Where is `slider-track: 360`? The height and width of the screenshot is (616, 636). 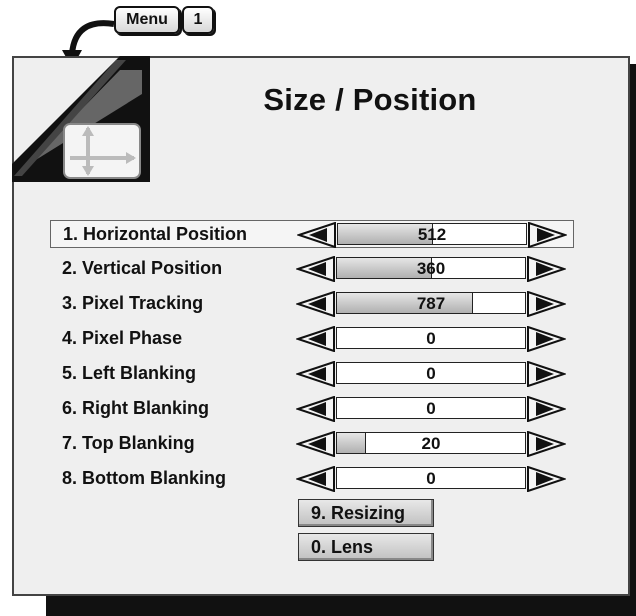
slider-track: 360 is located at coordinates (431, 268).